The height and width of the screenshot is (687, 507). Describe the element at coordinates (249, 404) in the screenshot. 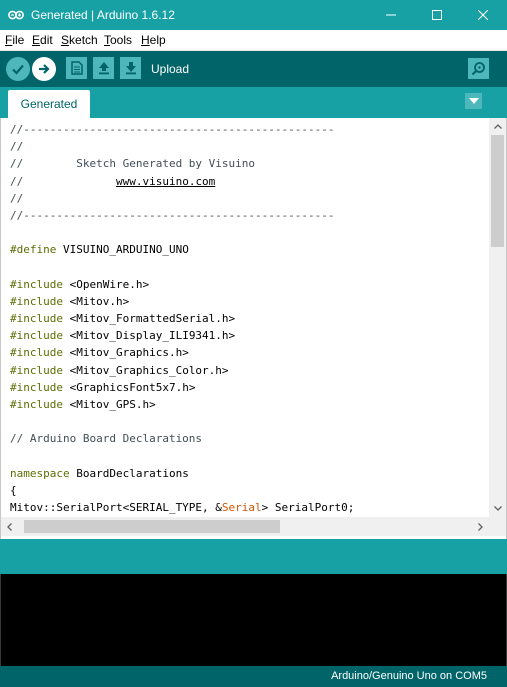

I see `code-line: #include <Mitov_GPS.h>` at that location.